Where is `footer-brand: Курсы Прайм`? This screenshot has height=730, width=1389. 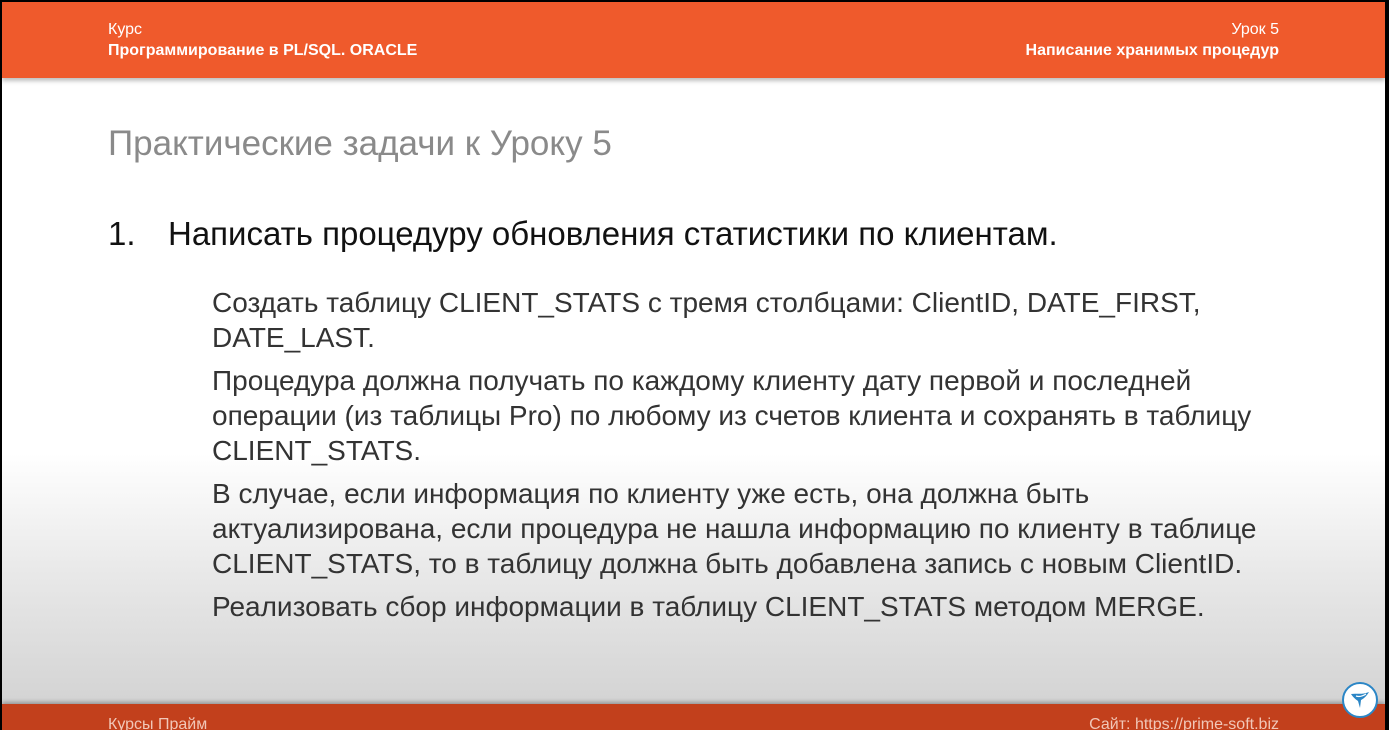
footer-brand: Курсы Прайм is located at coordinates (158, 723).